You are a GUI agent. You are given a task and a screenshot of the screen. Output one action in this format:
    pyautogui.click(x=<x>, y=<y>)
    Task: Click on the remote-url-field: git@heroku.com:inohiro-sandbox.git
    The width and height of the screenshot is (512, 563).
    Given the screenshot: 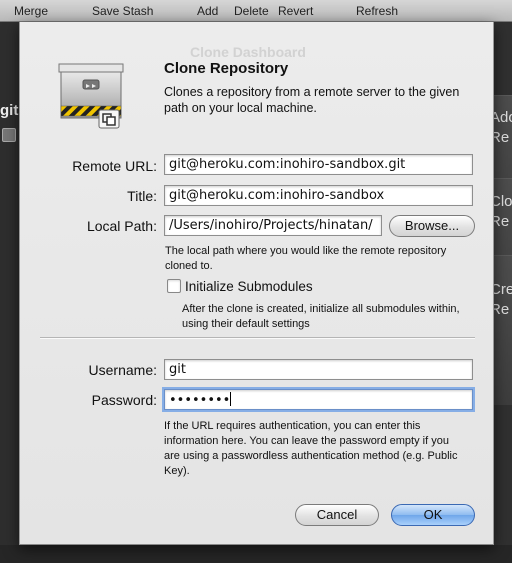 What is the action you would take?
    pyautogui.click(x=318, y=164)
    